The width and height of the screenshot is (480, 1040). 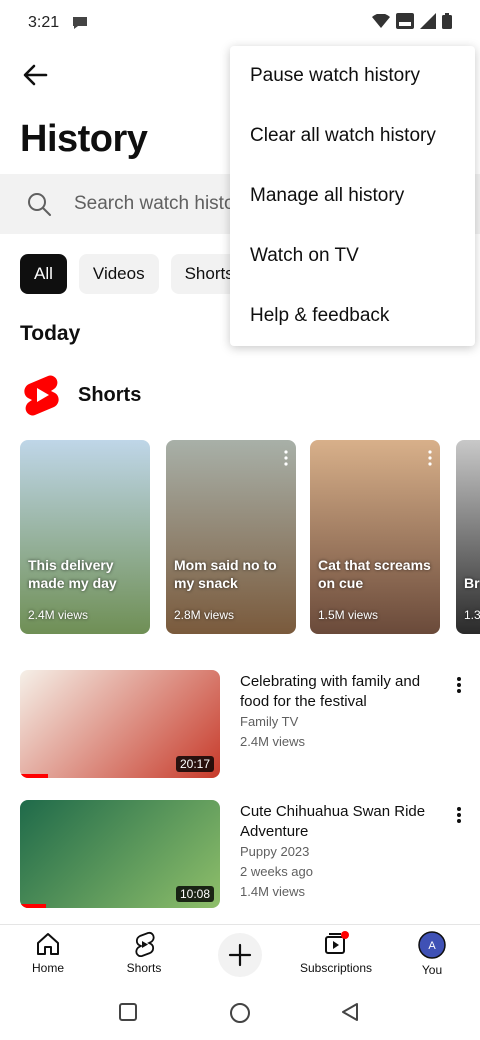 I want to click on short-views: 2.4M views, so click(x=58, y=615).